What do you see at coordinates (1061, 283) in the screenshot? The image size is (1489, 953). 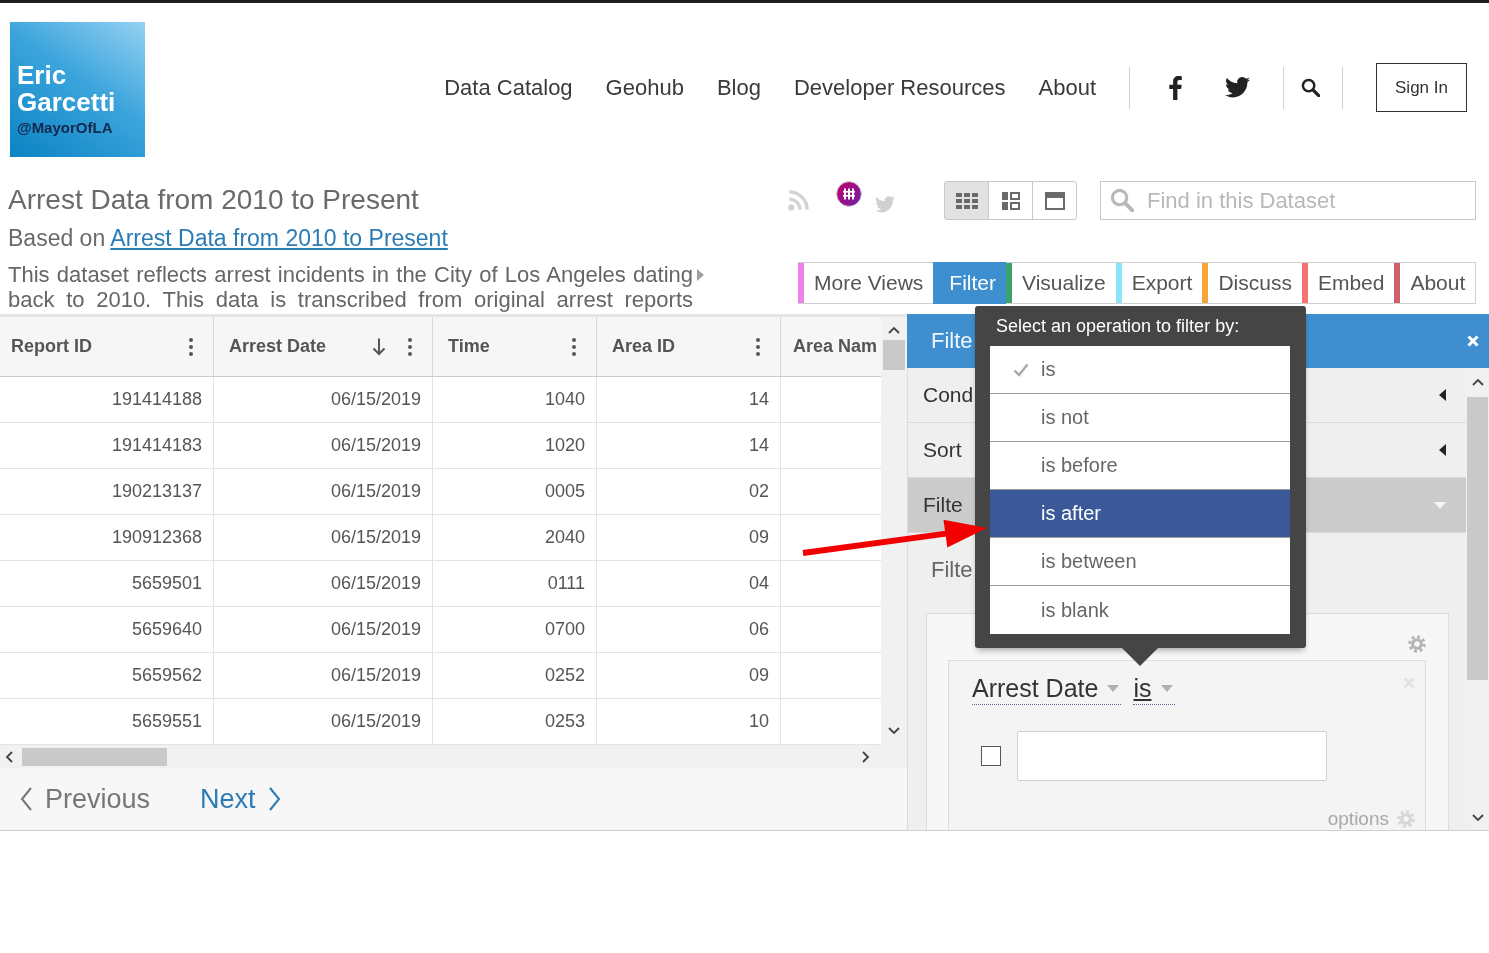 I see `tab: Visualize` at bounding box center [1061, 283].